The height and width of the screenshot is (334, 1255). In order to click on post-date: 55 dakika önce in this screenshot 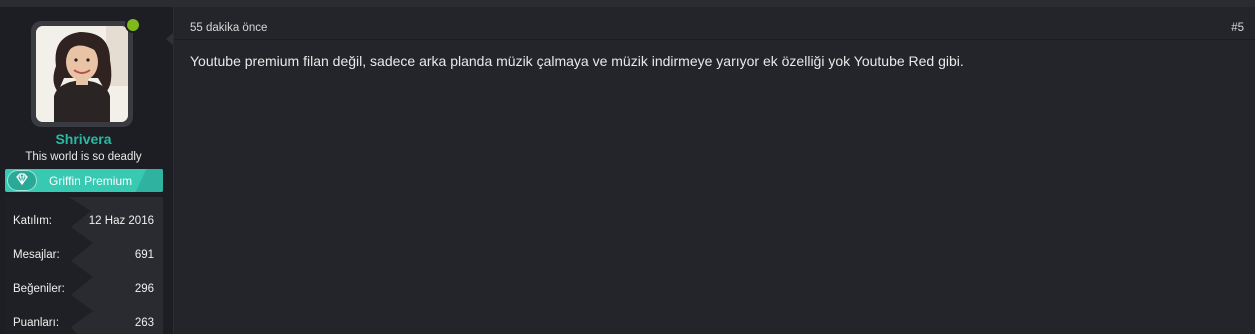, I will do `click(228, 28)`.